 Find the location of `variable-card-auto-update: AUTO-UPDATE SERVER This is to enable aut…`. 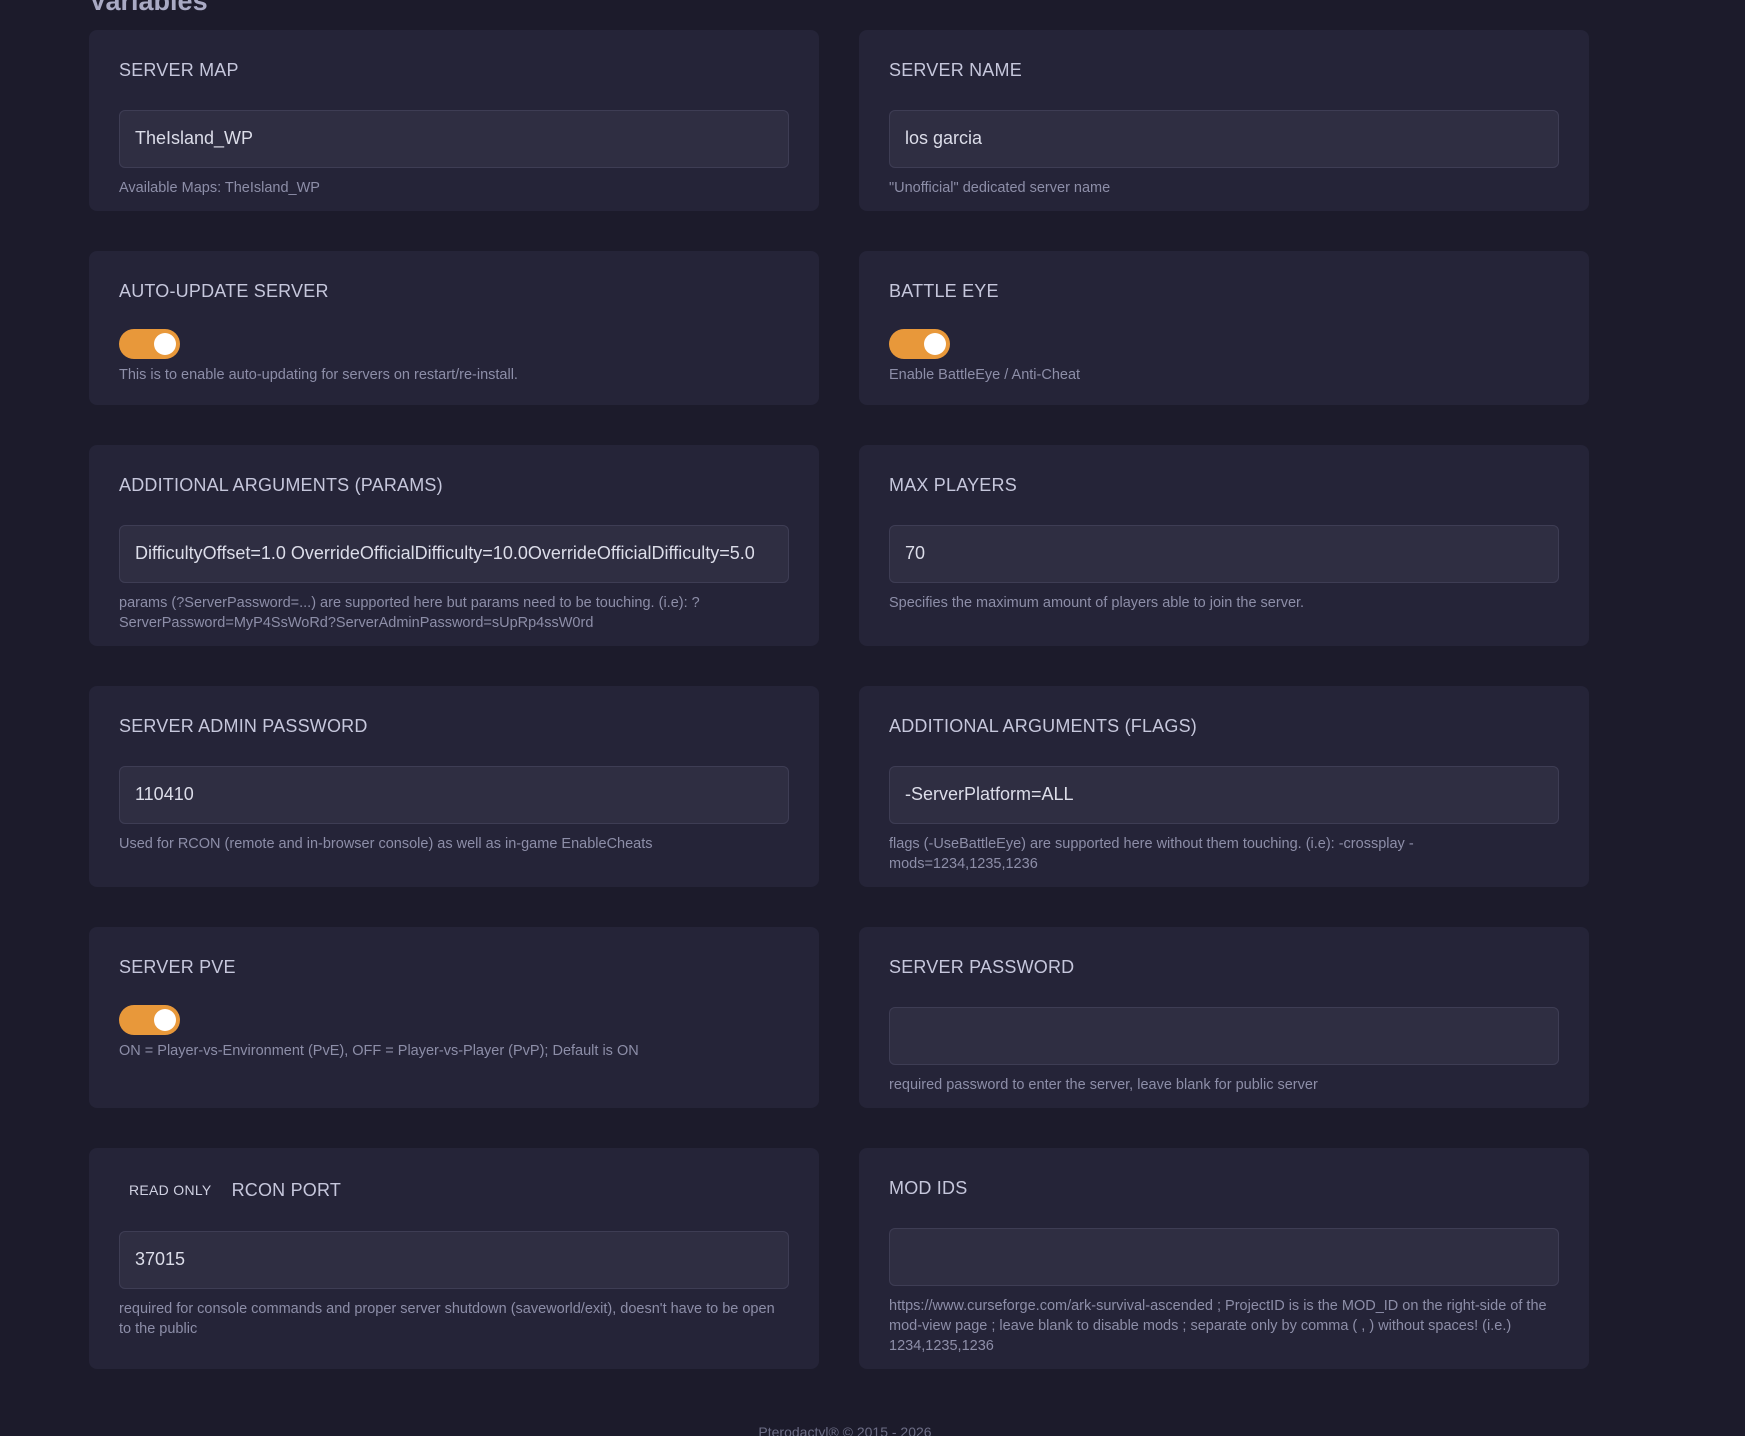

variable-card-auto-update: AUTO-UPDATE SERVER This is to enable aut… is located at coordinates (454, 328).